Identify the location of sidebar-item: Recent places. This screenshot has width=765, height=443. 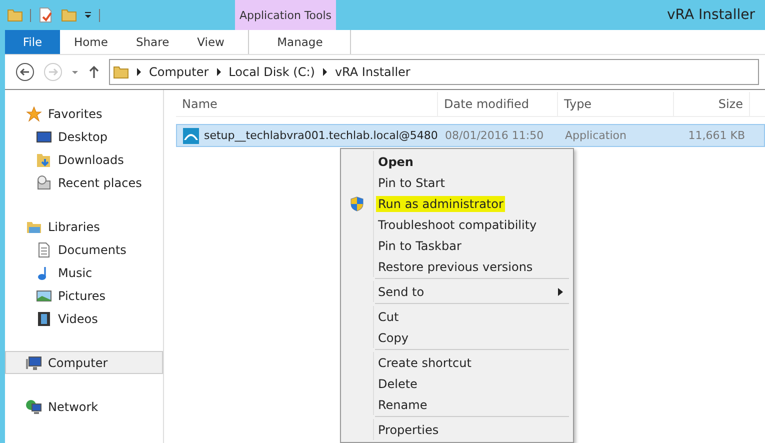
(84, 182).